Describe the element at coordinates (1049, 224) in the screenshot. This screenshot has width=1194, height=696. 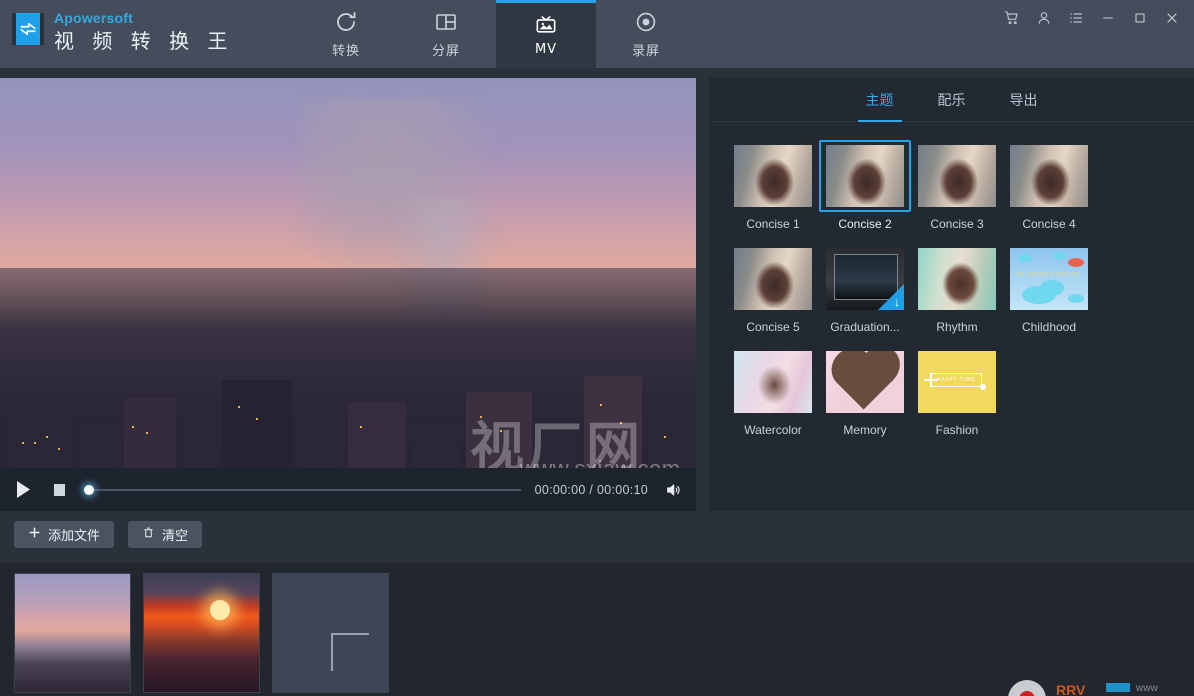
I see `theme-label: Concise 4` at that location.